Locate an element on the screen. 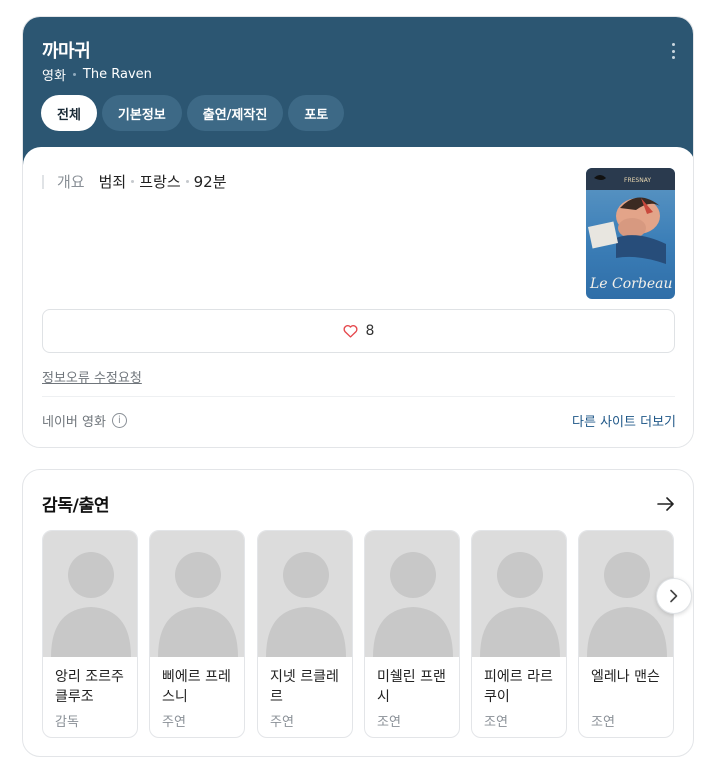 This screenshot has height=776, width=709. movie-summary: 개요 범죄 프랑스 92분 is located at coordinates (134, 181).